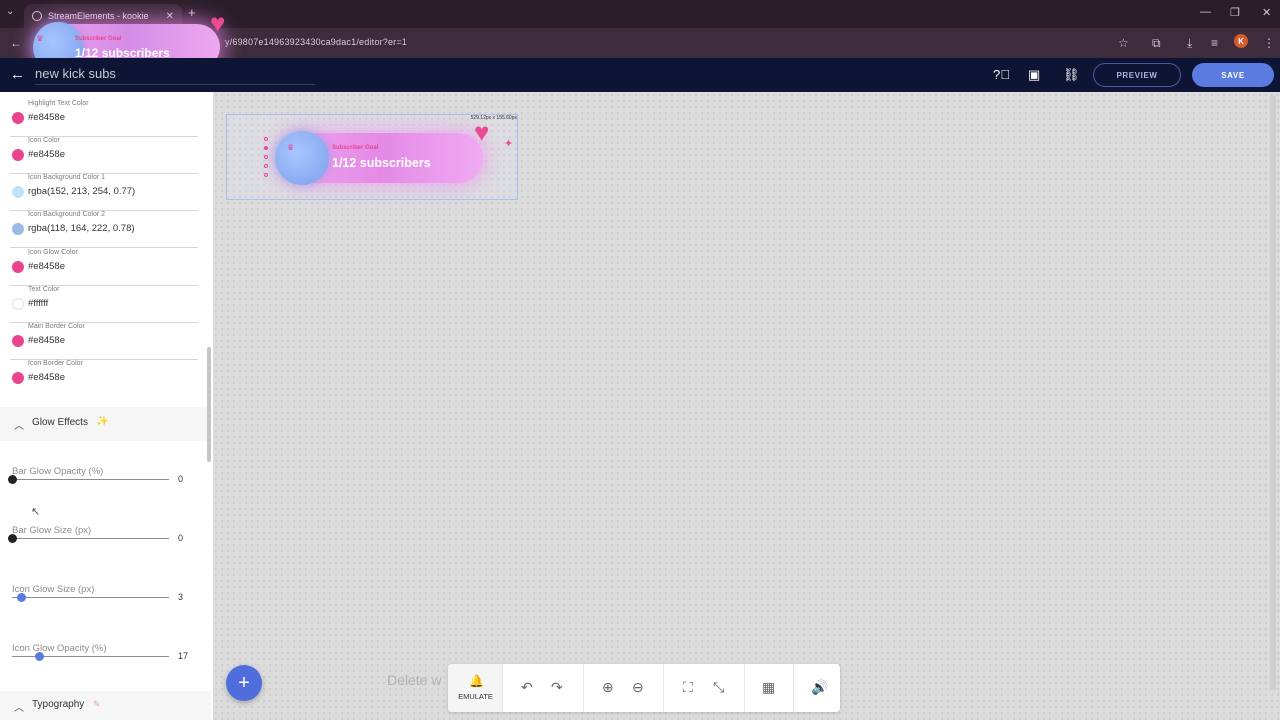  I want to click on field-label: Icon Background Color 2, so click(67, 214).